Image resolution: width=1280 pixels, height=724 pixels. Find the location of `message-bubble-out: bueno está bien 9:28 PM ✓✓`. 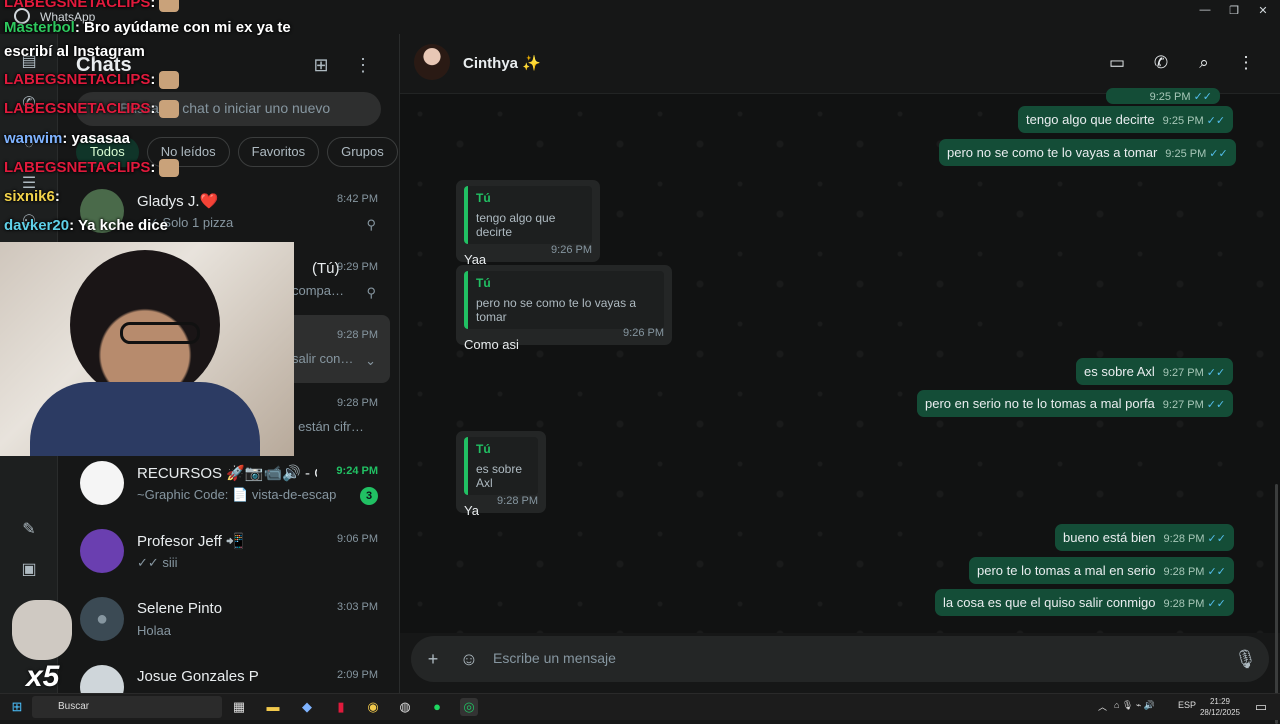

message-bubble-out: bueno está bien 9:28 PM ✓✓ is located at coordinates (1144, 537).